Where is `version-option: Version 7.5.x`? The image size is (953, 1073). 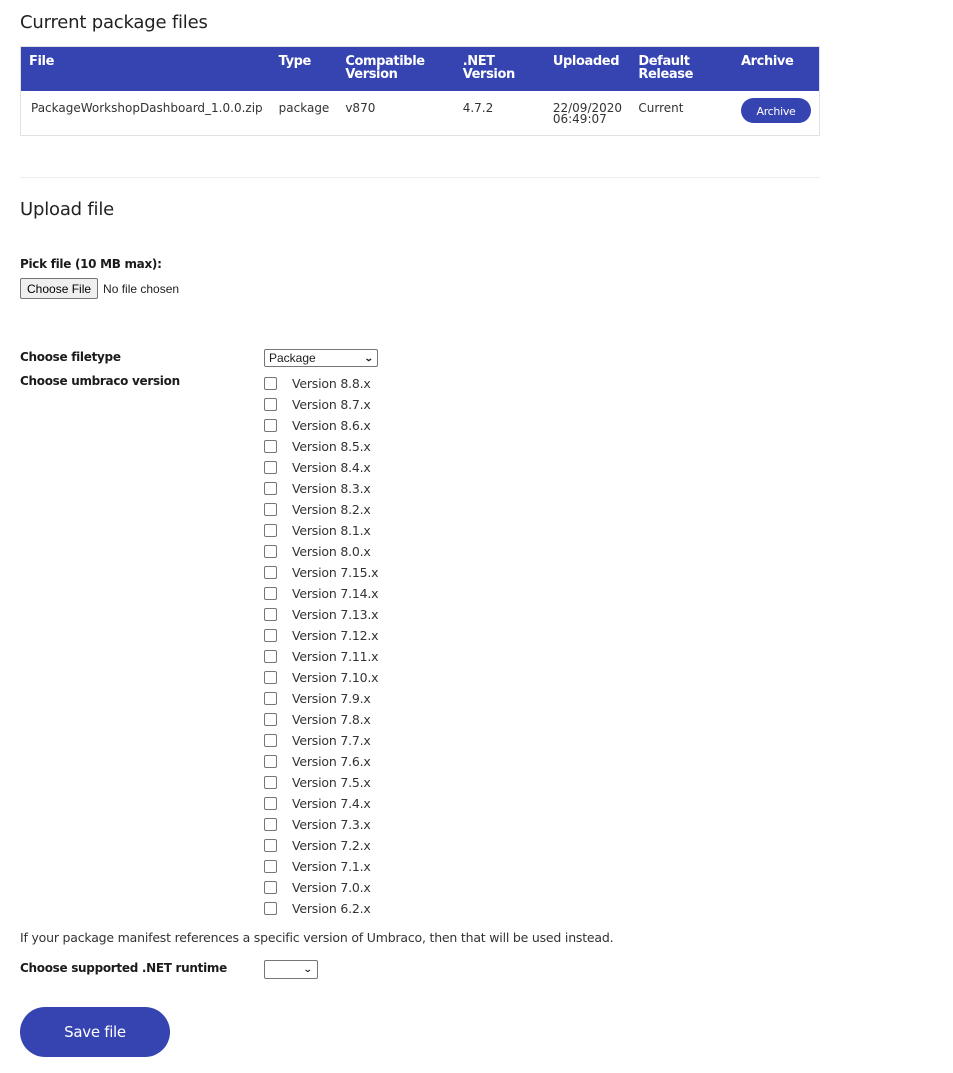 version-option: Version 7.5.x is located at coordinates (321, 782).